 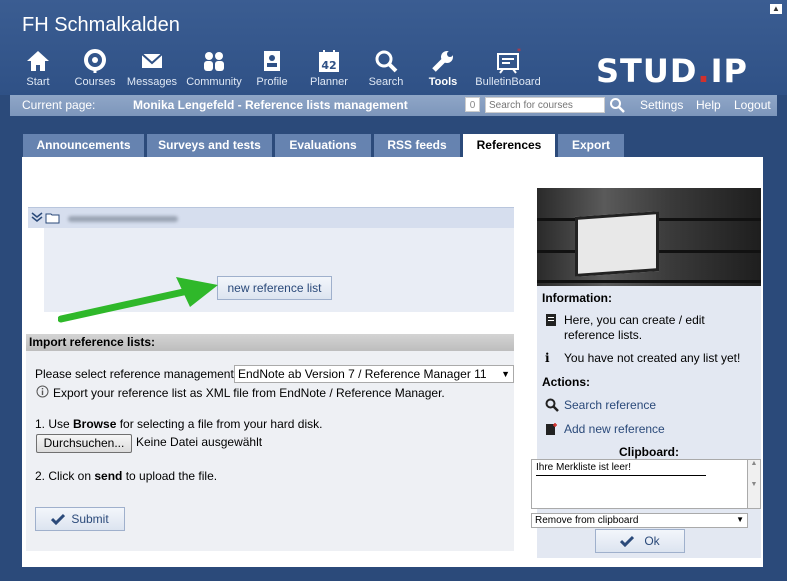 What do you see at coordinates (443, 82) in the screenshot?
I see `nav-tools-label: Tools` at bounding box center [443, 82].